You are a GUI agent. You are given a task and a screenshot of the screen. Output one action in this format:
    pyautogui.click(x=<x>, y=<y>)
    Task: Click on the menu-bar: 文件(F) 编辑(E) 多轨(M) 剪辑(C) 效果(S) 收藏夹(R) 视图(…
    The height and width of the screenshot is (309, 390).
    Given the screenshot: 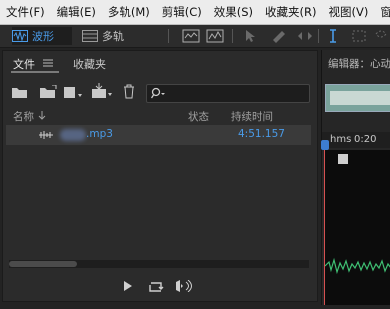 What is the action you would take?
    pyautogui.click(x=195, y=12)
    